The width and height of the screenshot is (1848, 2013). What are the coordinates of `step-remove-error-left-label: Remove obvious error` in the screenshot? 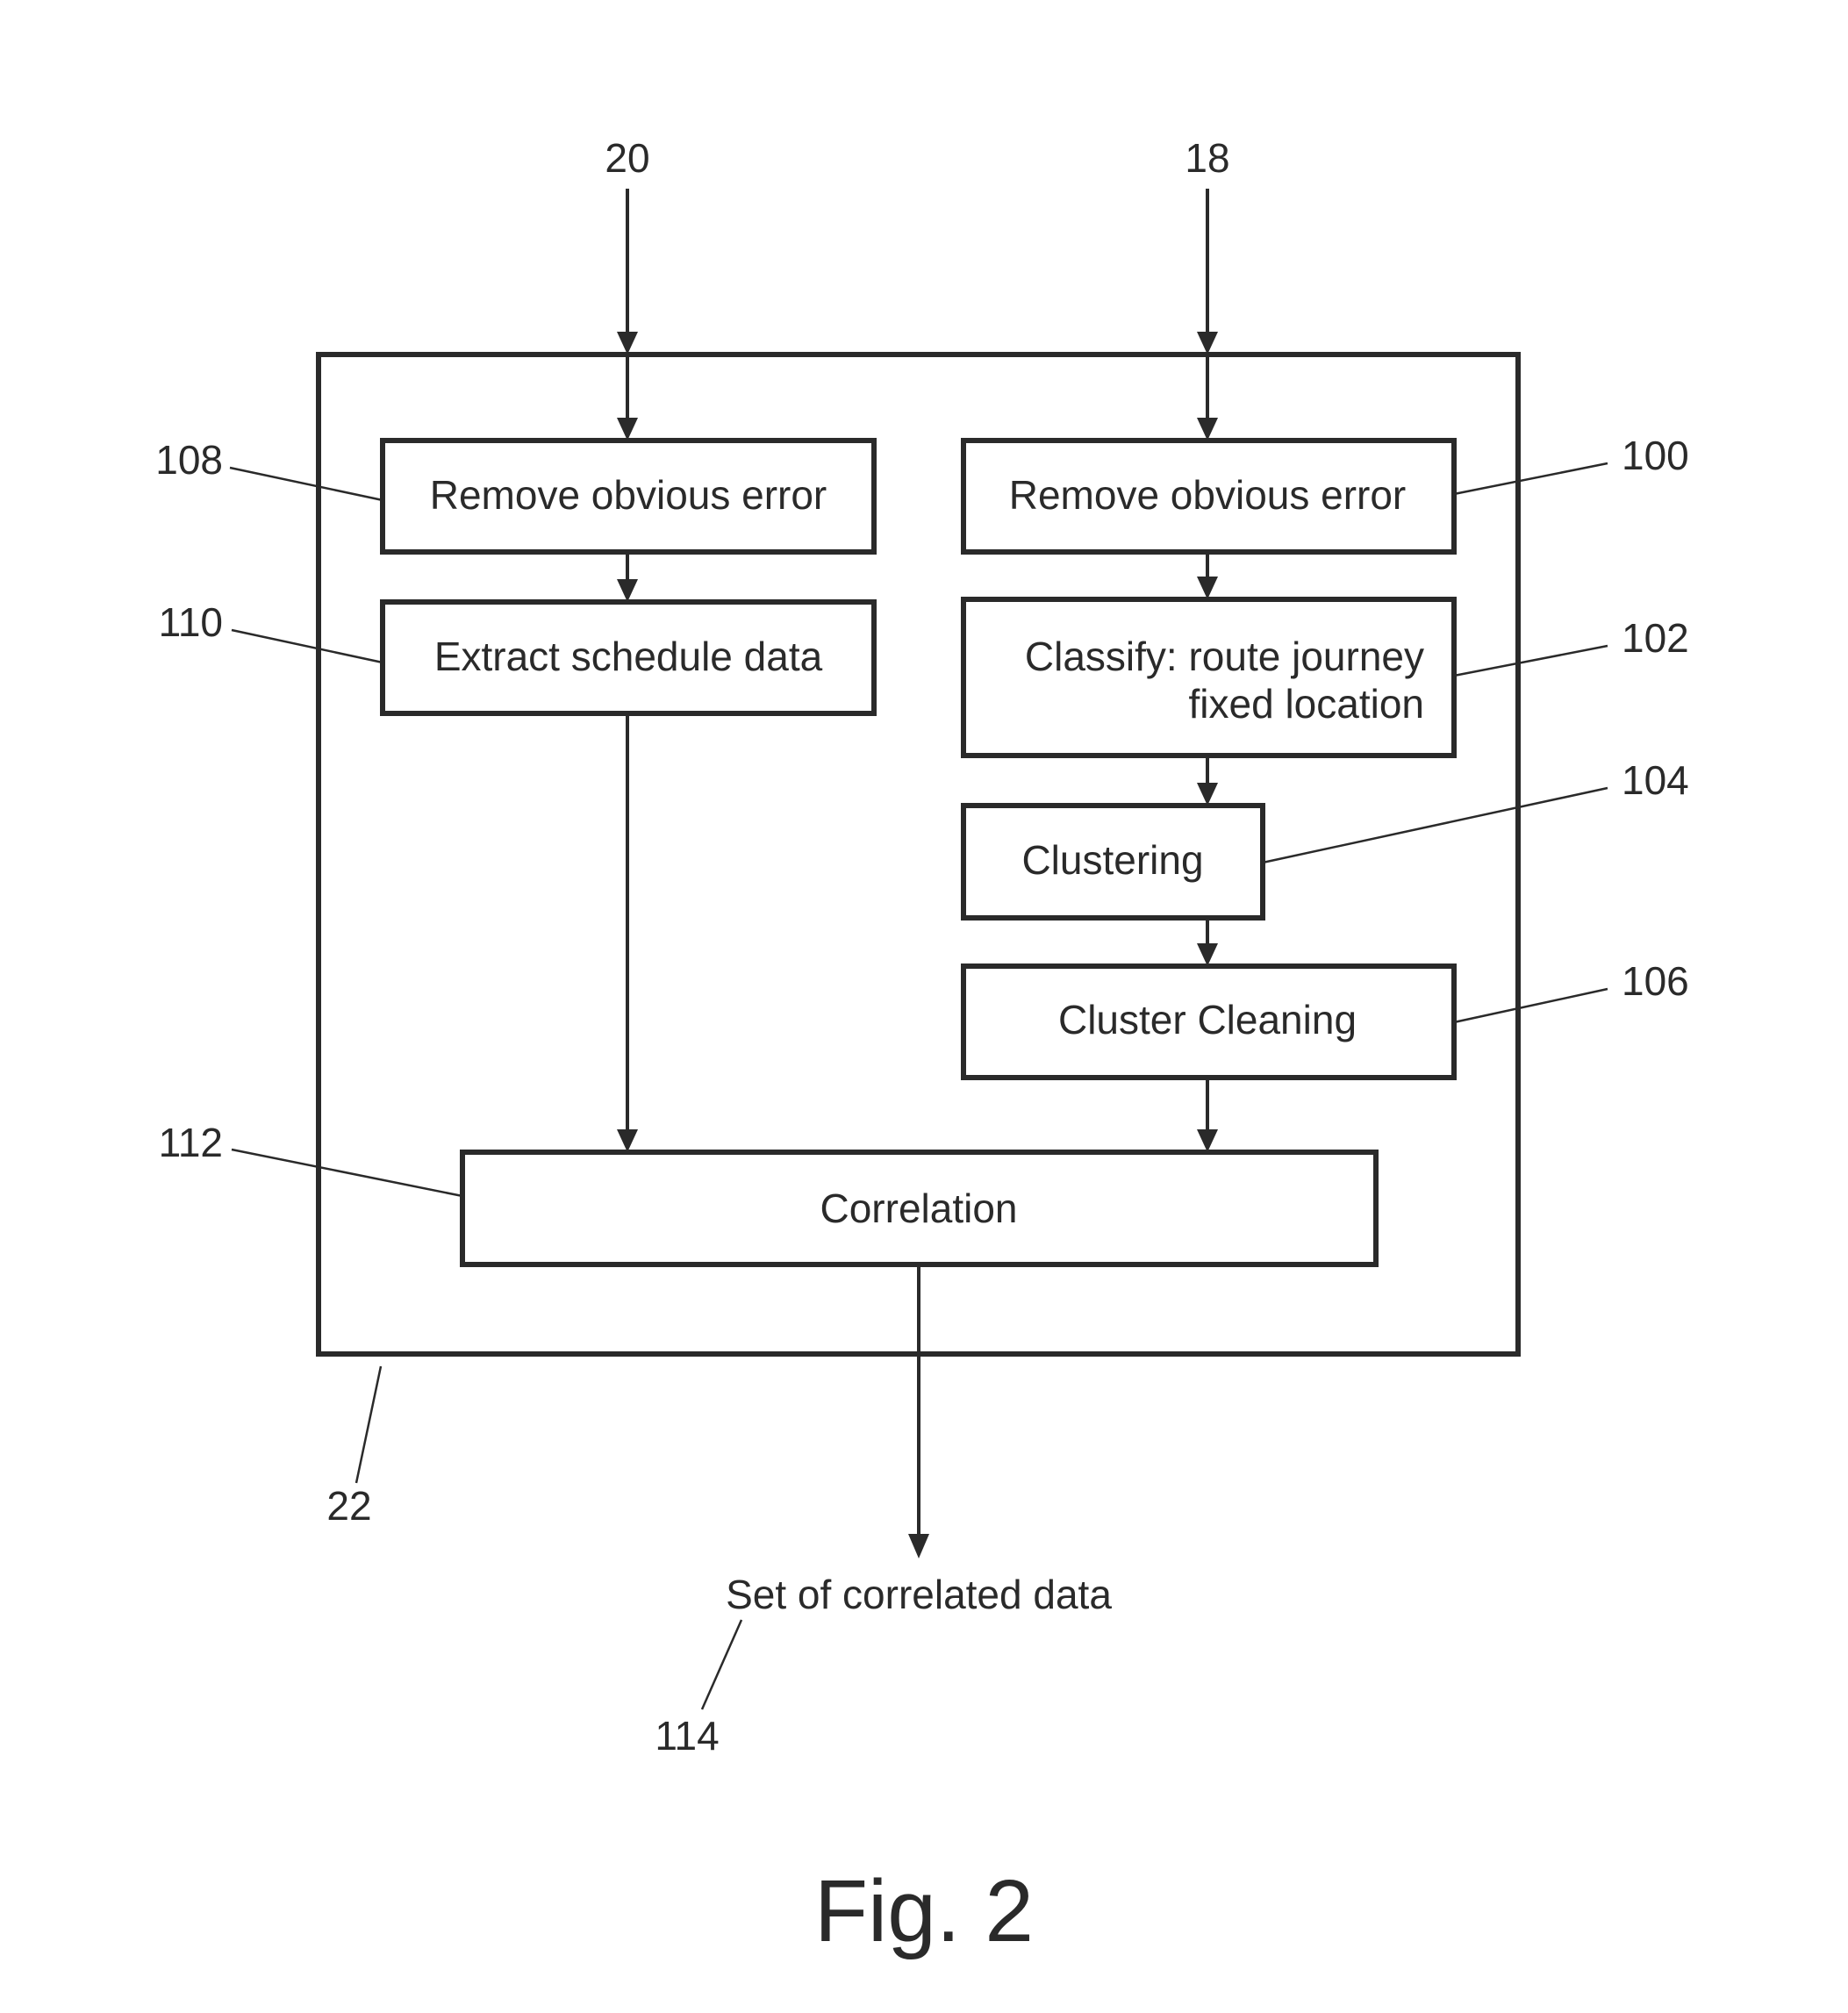 It's located at (628, 495).